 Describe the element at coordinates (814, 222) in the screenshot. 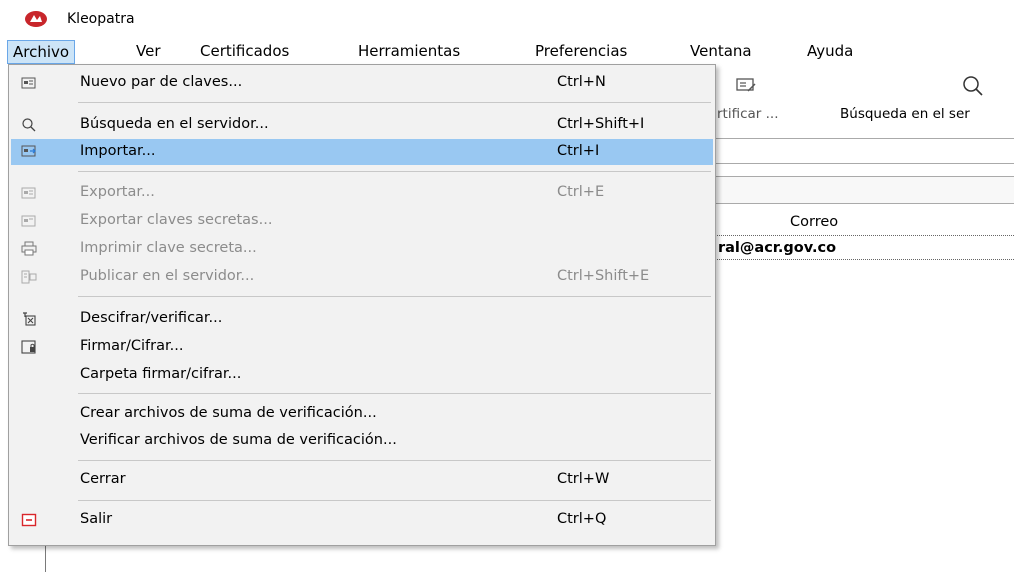

I see `column-header-correo: Correo` at that location.